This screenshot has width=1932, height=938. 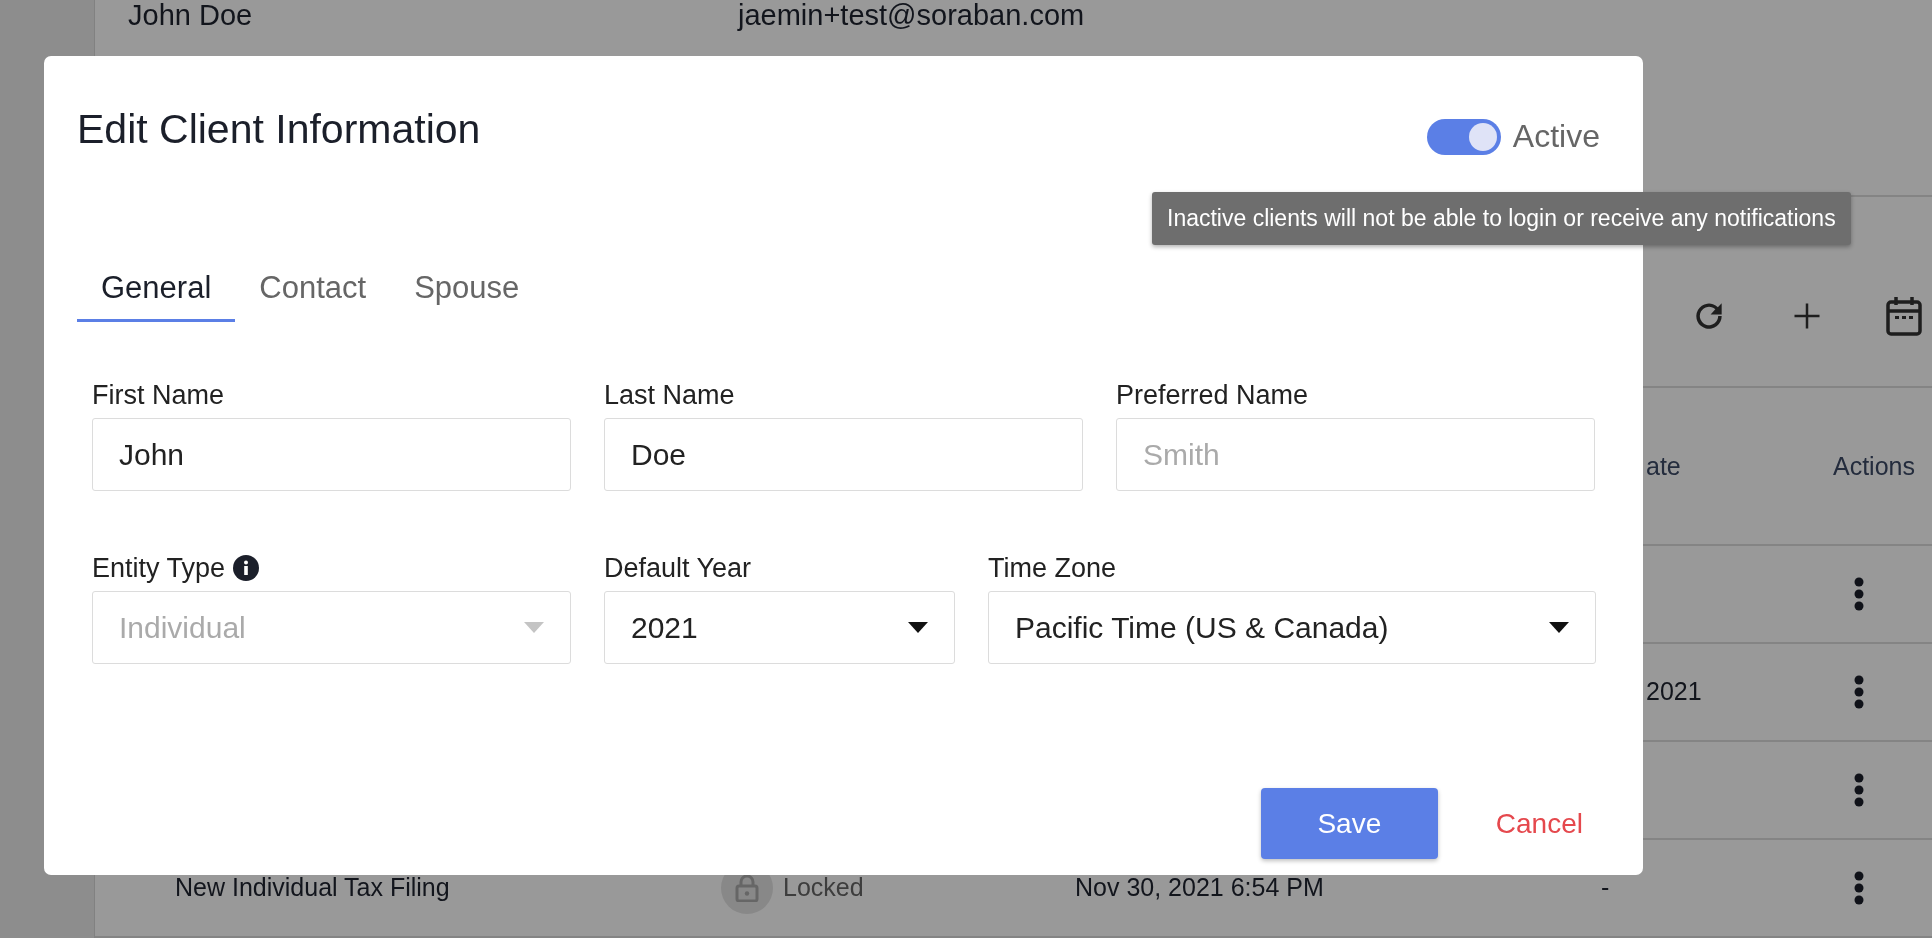 I want to click on tab: Spouse, so click(x=467, y=289).